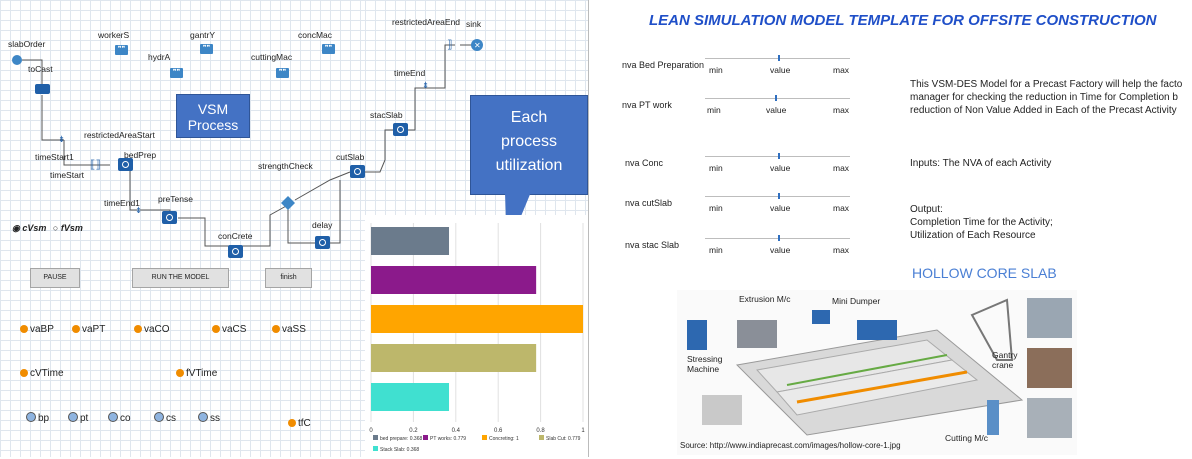  I want to click on finish-button: finish, so click(288, 278).